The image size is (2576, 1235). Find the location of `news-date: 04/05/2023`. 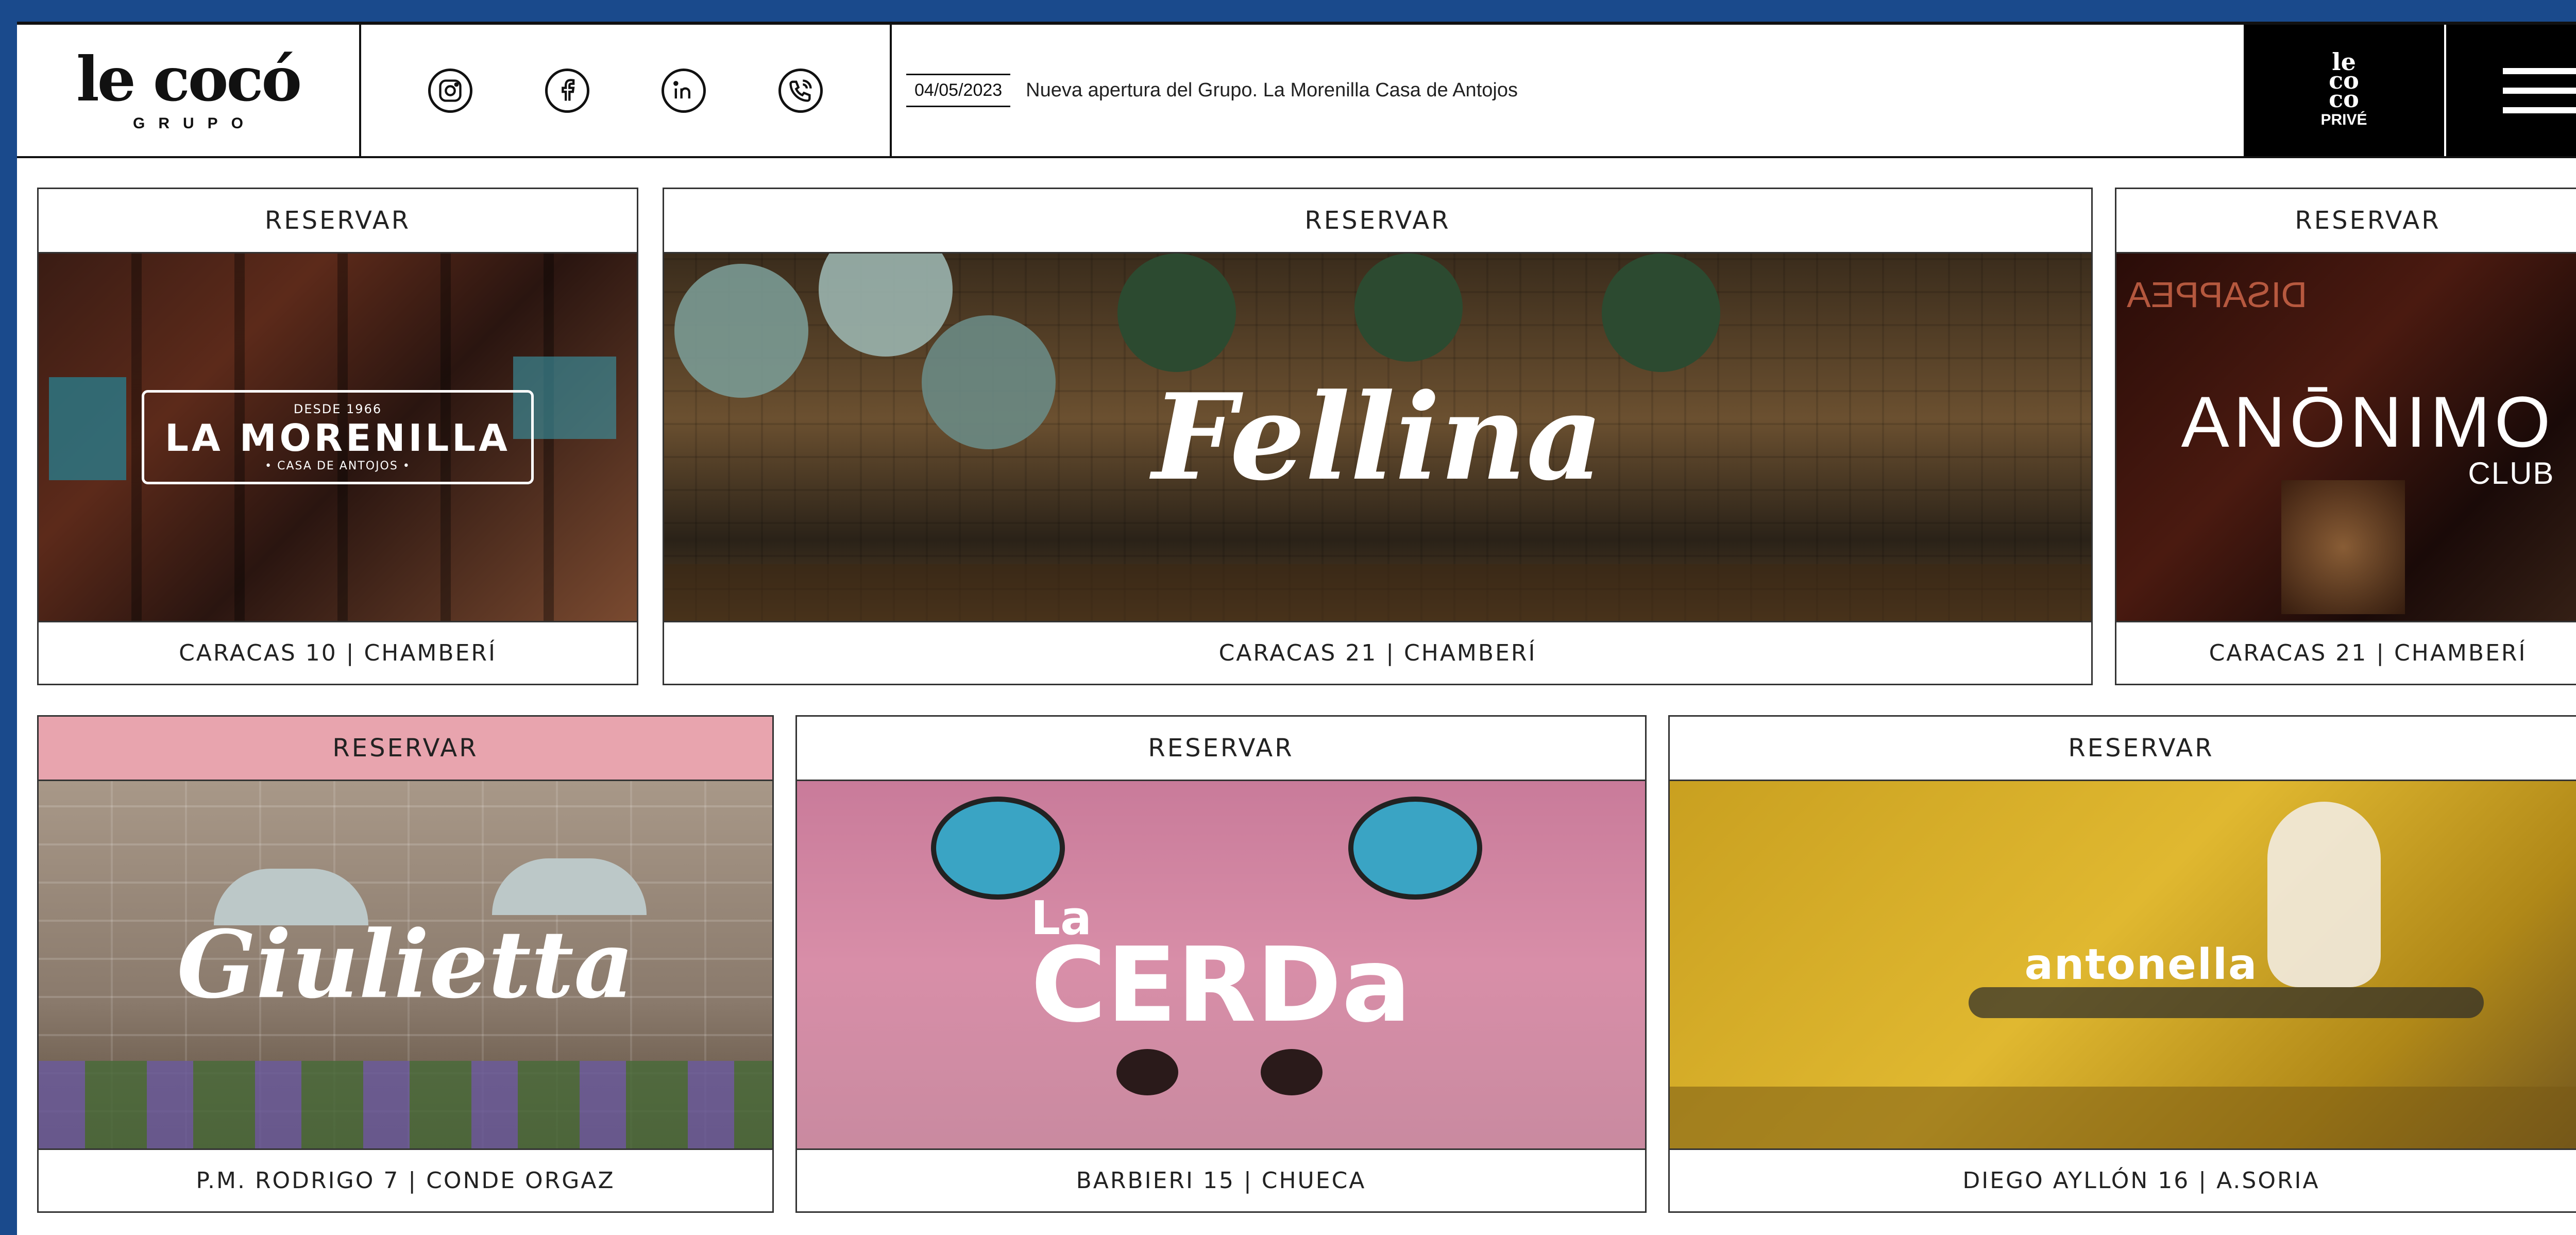

news-date: 04/05/2023 is located at coordinates (958, 90).